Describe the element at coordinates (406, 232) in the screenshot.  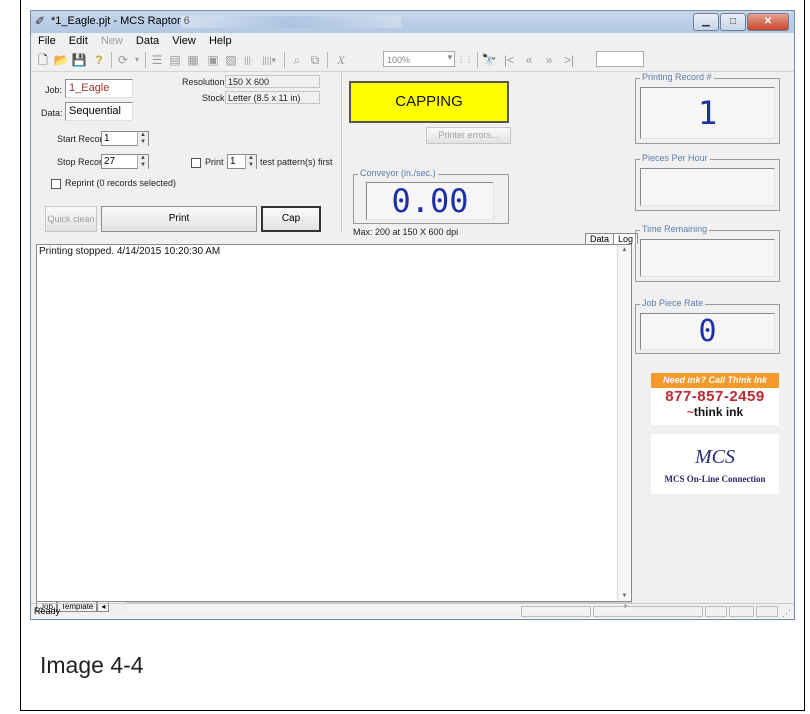
I see `conveyor-max-note: Max: 200 at 150 X 600 dpi` at that location.